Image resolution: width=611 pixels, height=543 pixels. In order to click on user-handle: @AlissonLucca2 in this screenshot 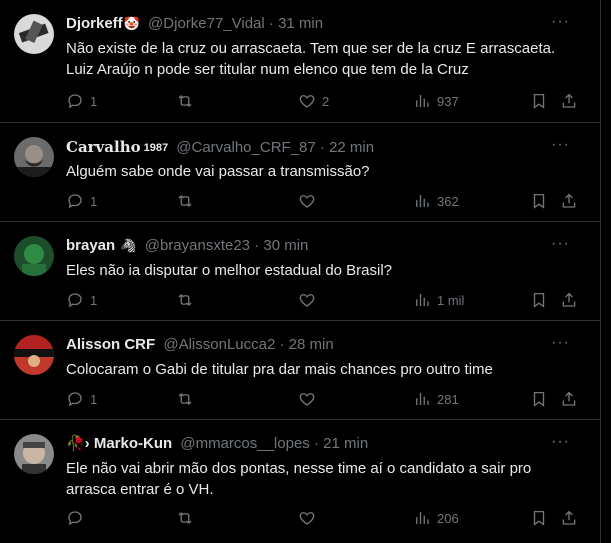, I will do `click(219, 344)`.